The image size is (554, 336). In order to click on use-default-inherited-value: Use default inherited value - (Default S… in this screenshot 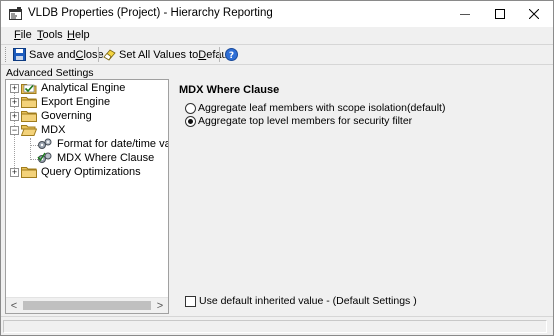, I will do `click(301, 301)`.